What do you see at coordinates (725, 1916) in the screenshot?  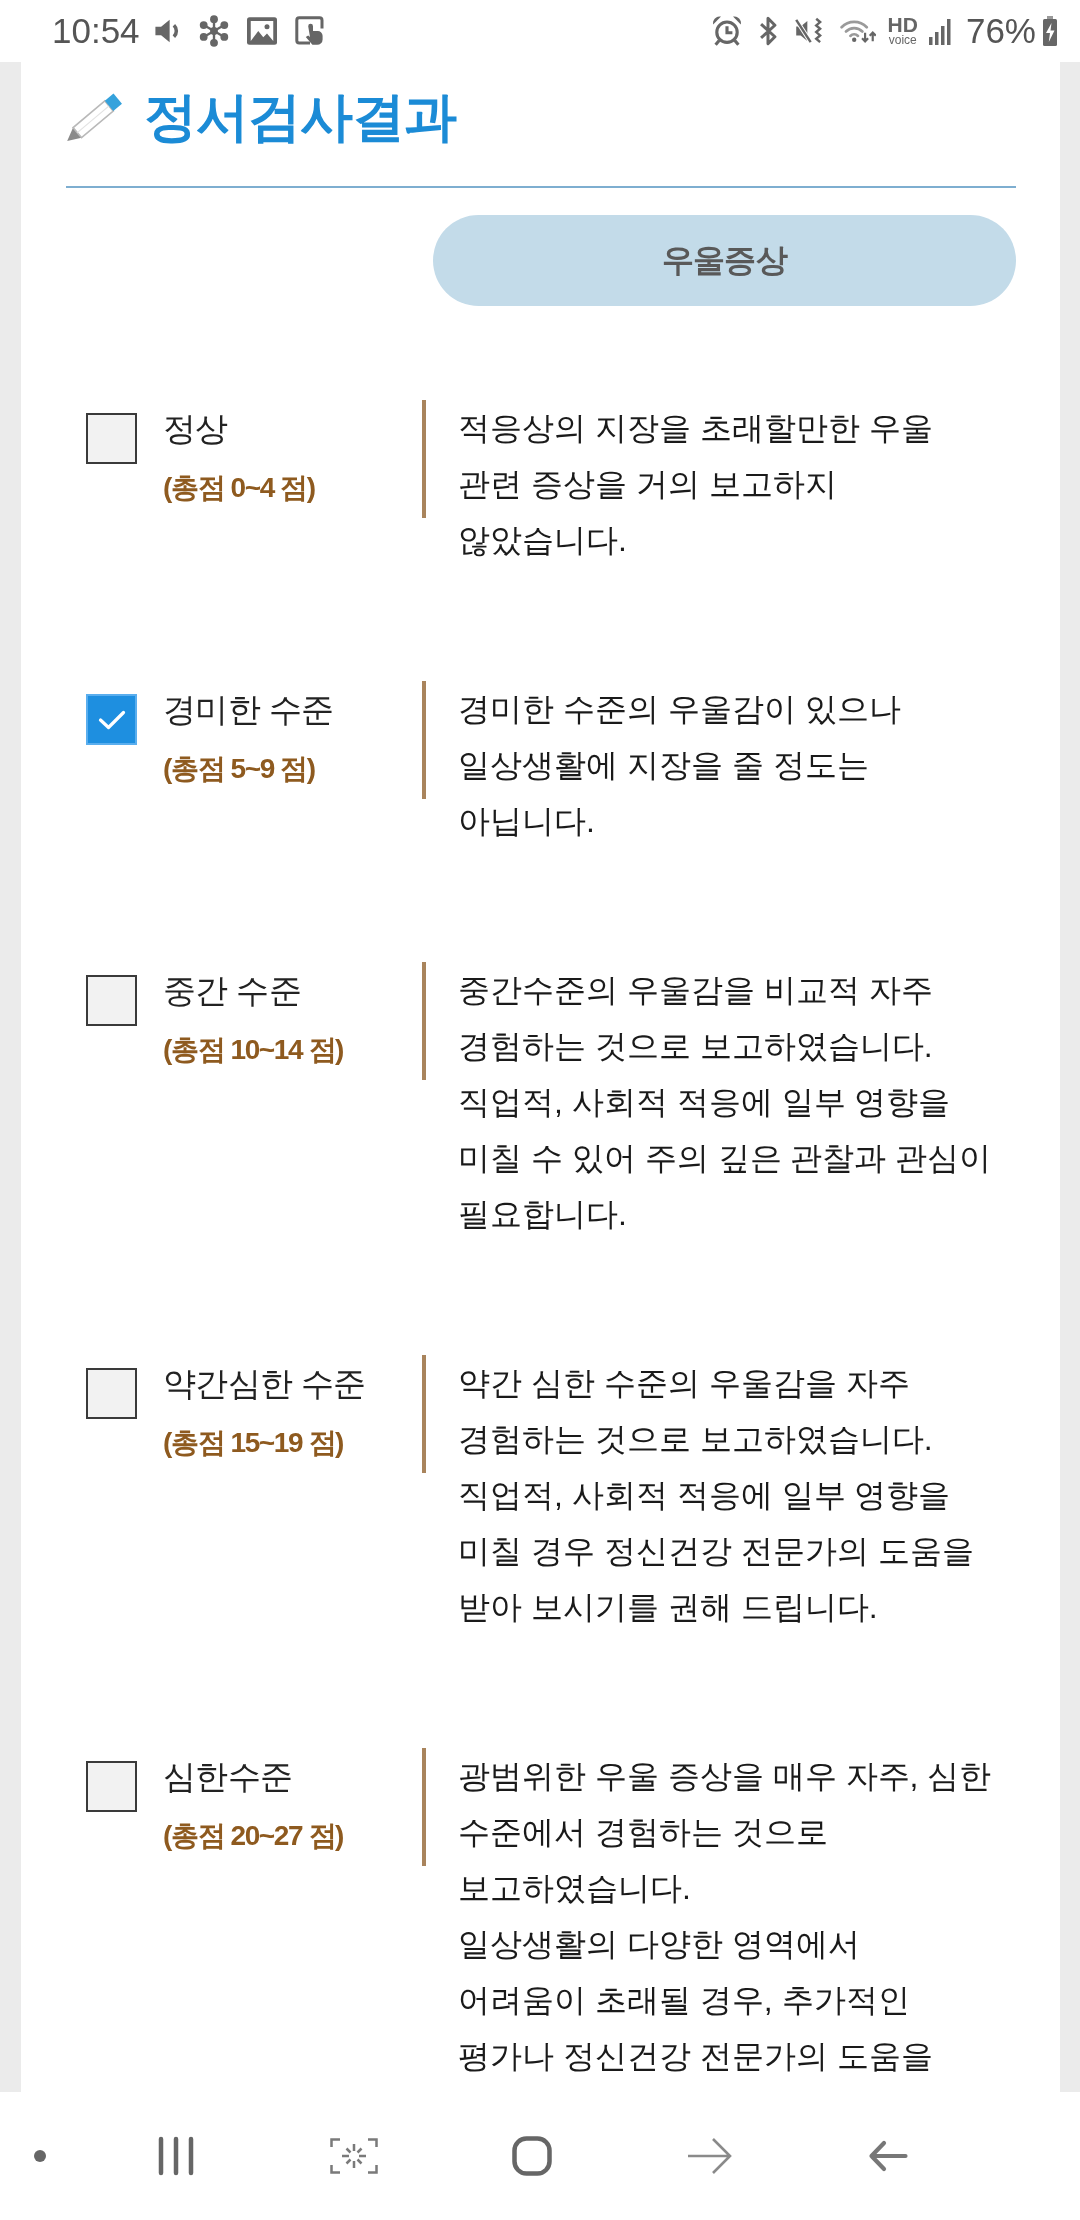 I see `level-description: 광범위한 우울 증상을 매우 자주, 심한 수준에서 경험하는 것으로 보고하였습니다. 일상생활의 다양한 영역에서 어려움이 초래될 경우, 추가적인 평가나 정신건강 전문가의 도움을` at bounding box center [725, 1916].